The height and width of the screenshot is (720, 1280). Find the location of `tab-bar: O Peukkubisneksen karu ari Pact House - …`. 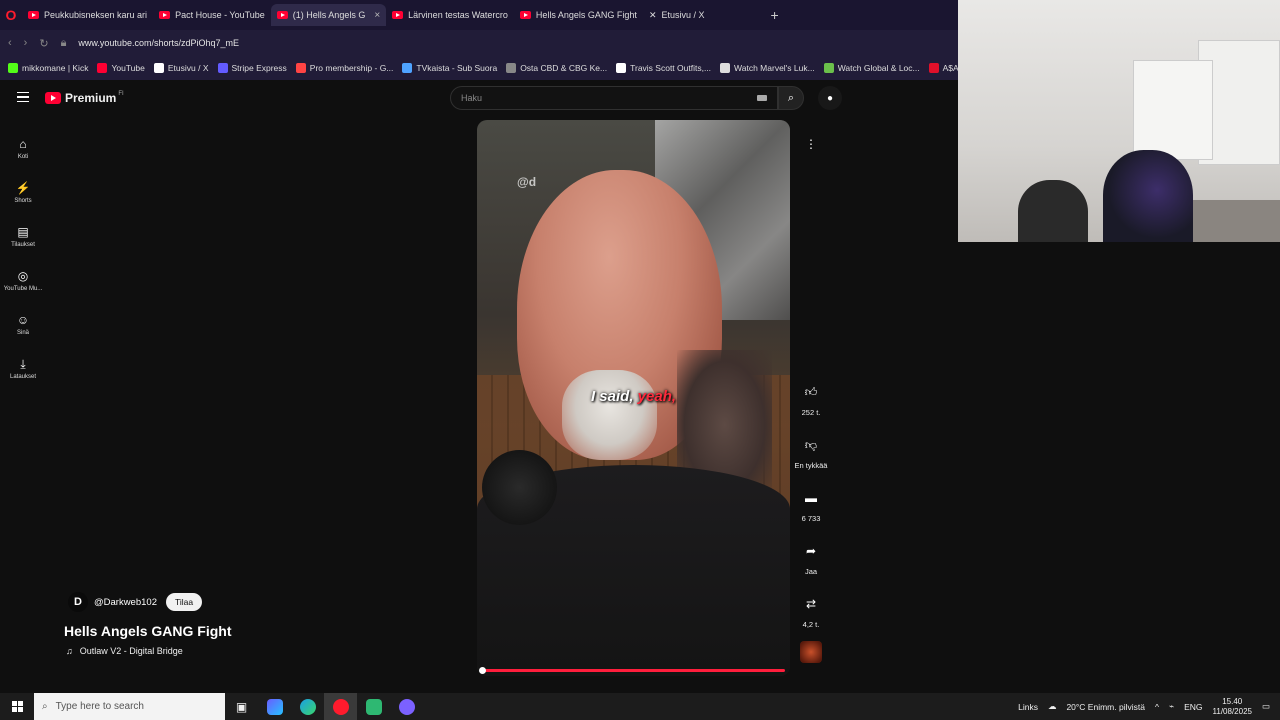

tab-bar: O Peukkubisneksen karu ari Pact House - … is located at coordinates (479, 15).